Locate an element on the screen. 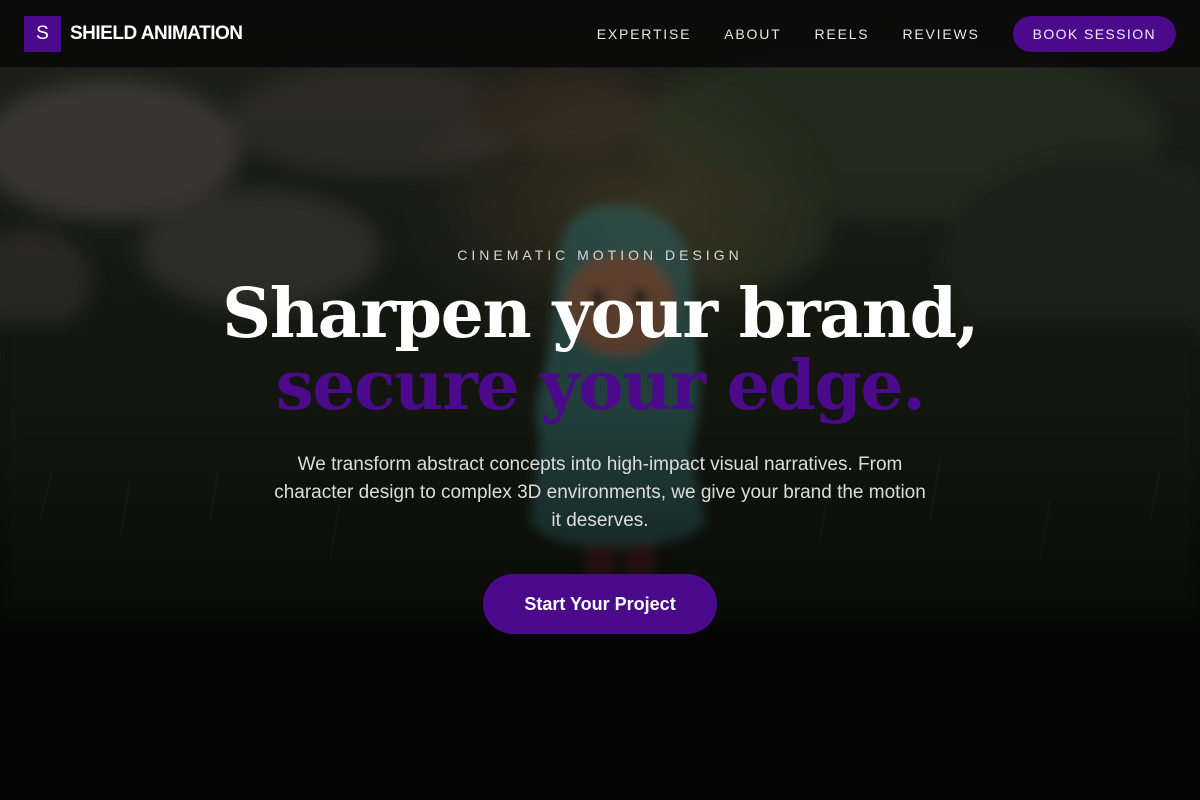  hero-eyebrow: CINEMATIC MOTION DESIGN is located at coordinates (600, 255).